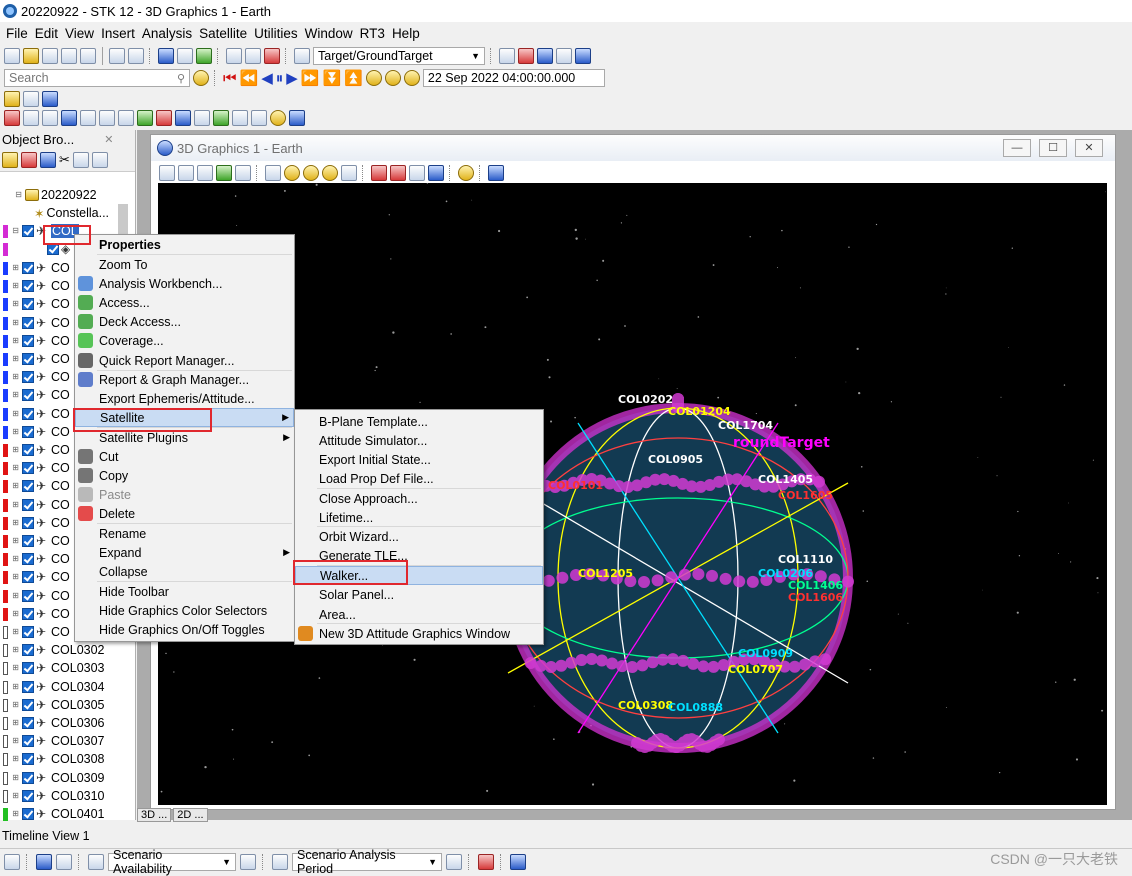 The width and height of the screenshot is (1132, 876). I want to click on menu-utilities: Utilities, so click(276, 33).